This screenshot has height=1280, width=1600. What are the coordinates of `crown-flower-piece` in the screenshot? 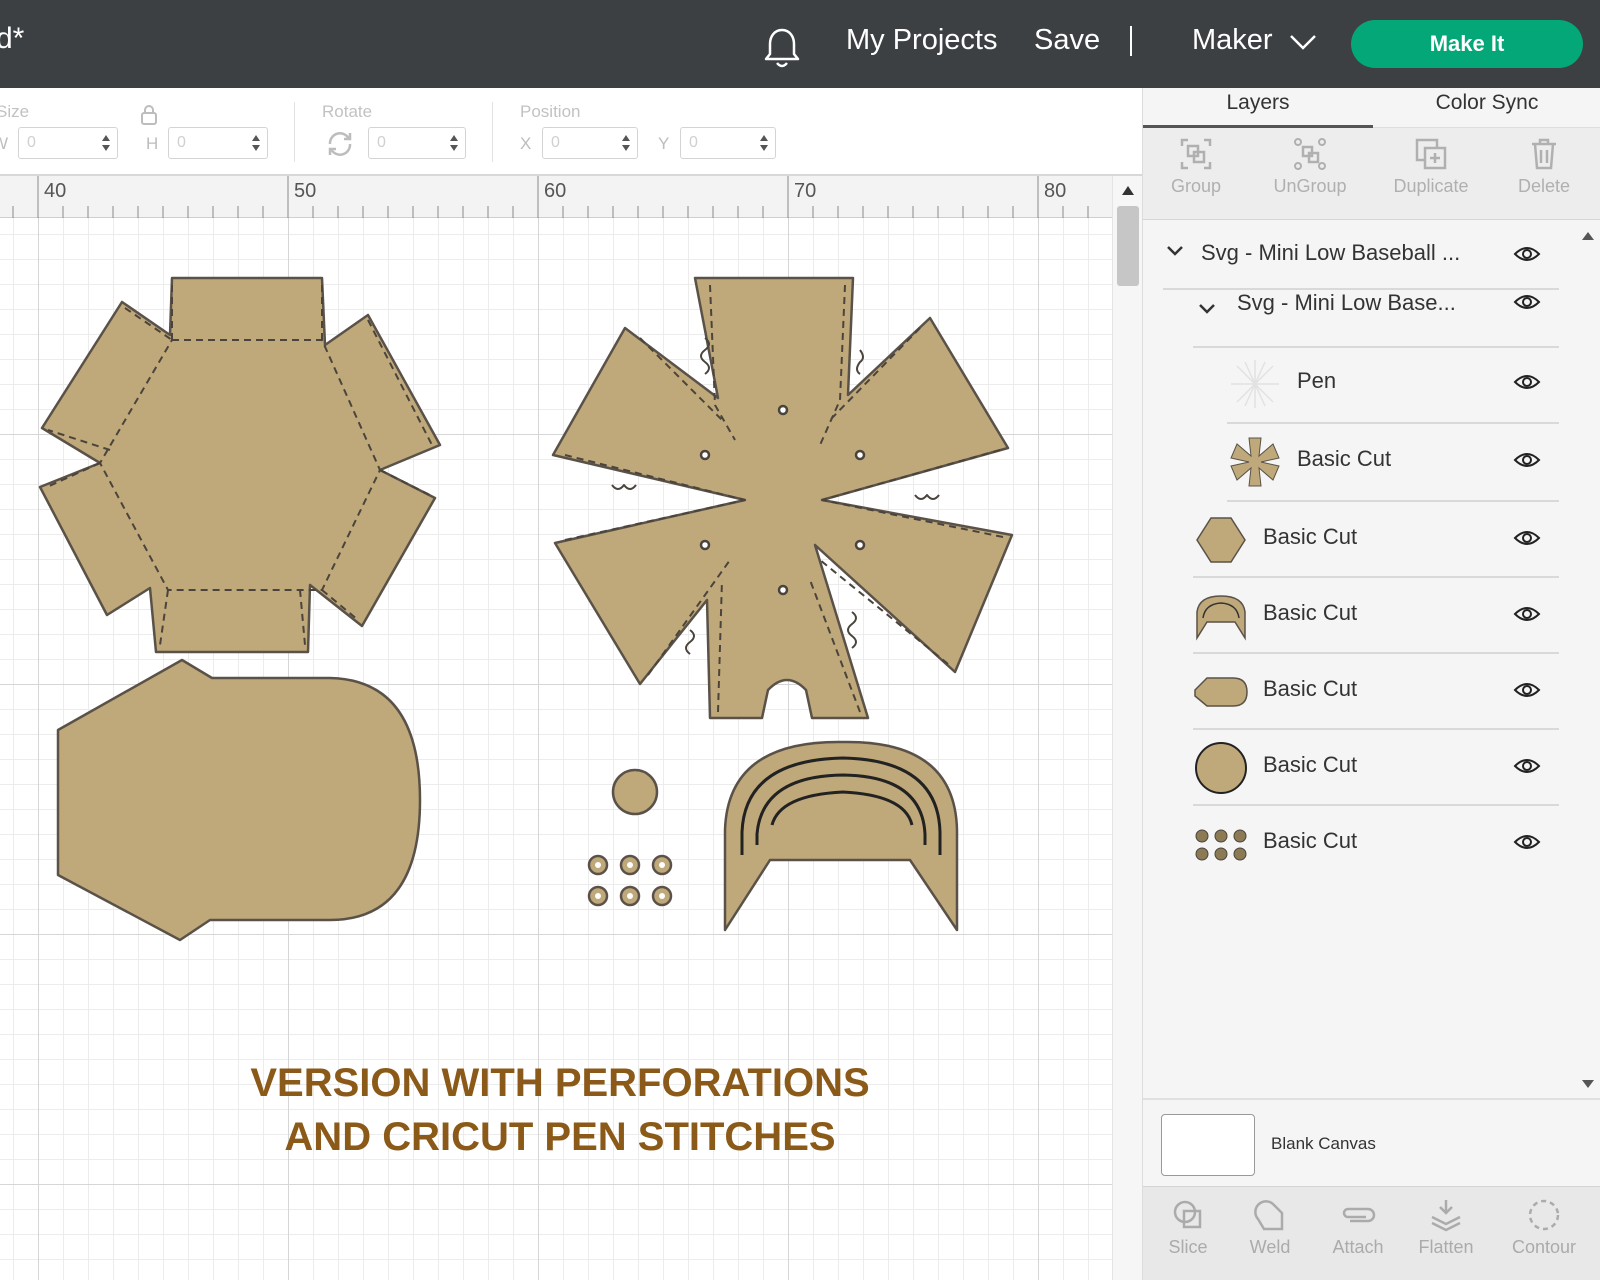 It's located at (782, 498).